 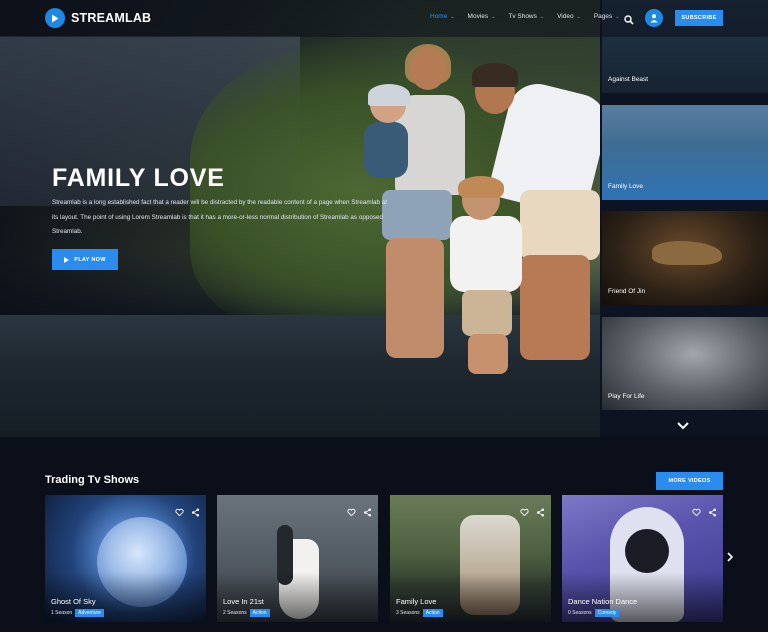 I want to click on hero-figure-mother-legs, so click(x=415, y=298).